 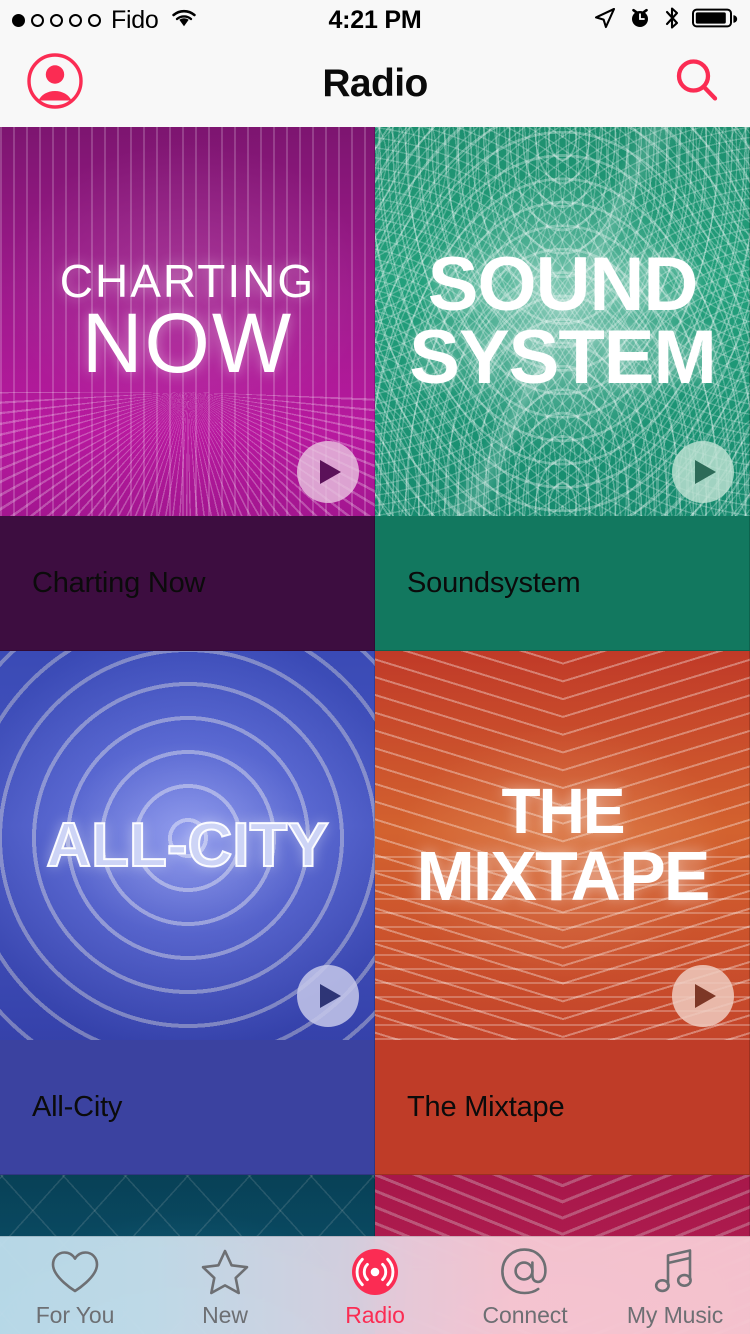 What do you see at coordinates (494, 583) in the screenshot?
I see `station-label: Soundsystem` at bounding box center [494, 583].